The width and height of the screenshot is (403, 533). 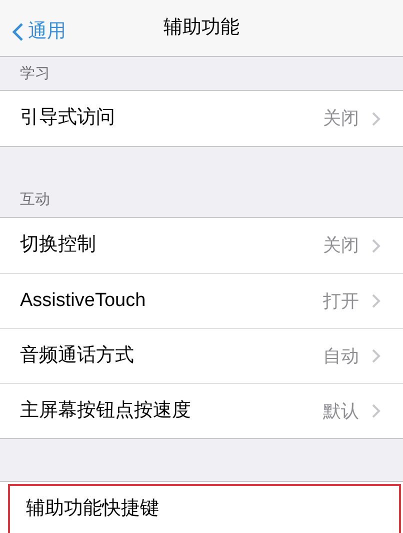 I want to click on row-value: 自动, so click(x=341, y=356).